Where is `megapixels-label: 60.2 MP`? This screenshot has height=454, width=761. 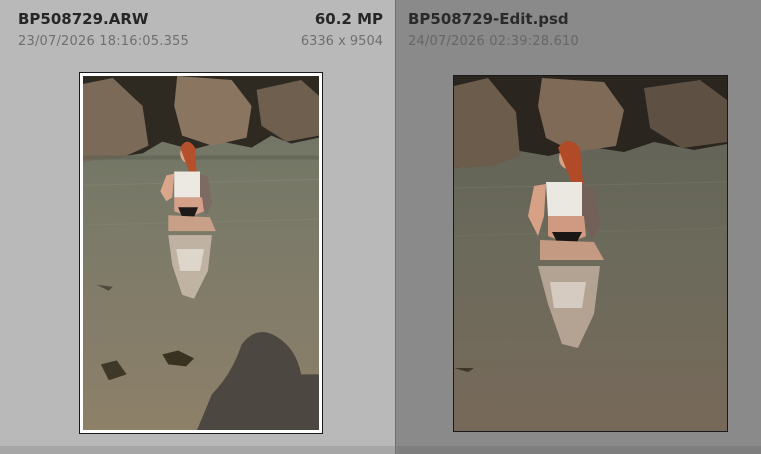 megapixels-label: 60.2 MP is located at coordinates (348, 19).